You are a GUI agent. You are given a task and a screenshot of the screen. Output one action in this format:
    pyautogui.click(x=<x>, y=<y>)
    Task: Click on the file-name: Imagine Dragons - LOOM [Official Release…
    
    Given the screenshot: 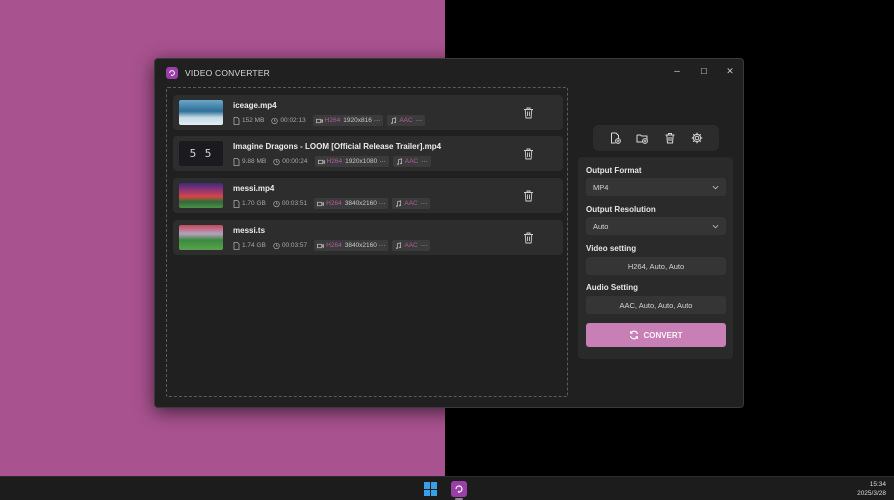 What is the action you would take?
    pyautogui.click(x=337, y=146)
    